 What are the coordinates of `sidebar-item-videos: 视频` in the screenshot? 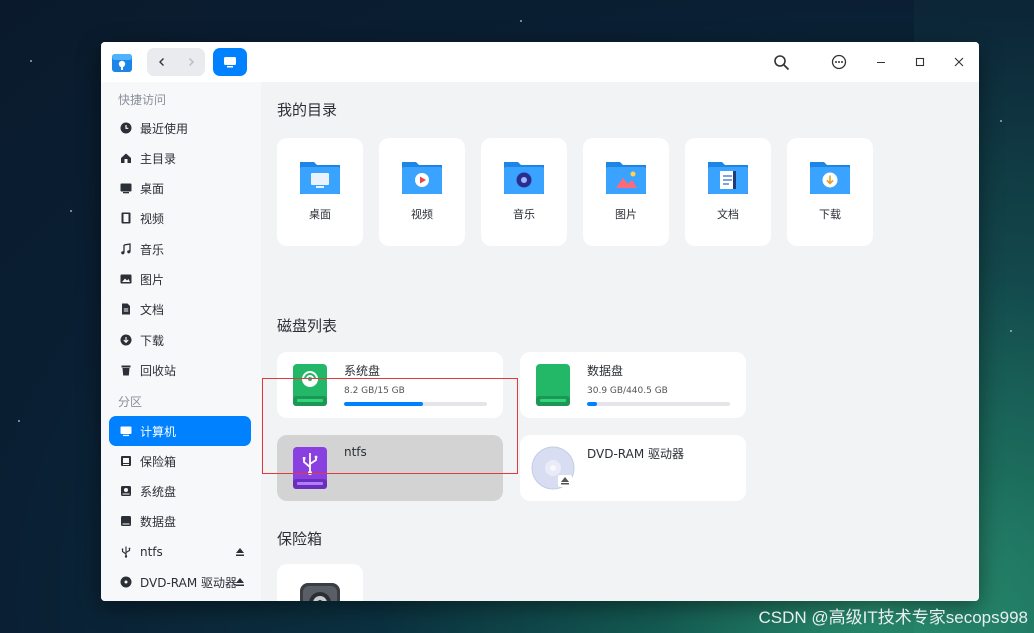 It's located at (180, 218).